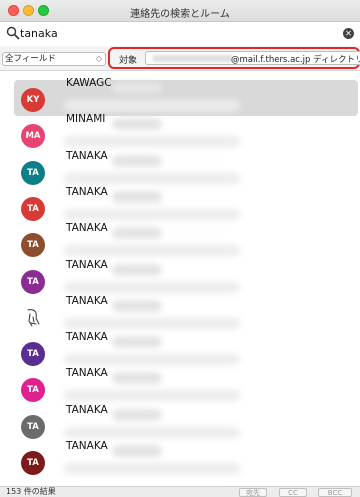 Image resolution: width=360 pixels, height=497 pixels. Describe the element at coordinates (348, 33) in the screenshot. I see `clear-search-icon: ✕` at that location.